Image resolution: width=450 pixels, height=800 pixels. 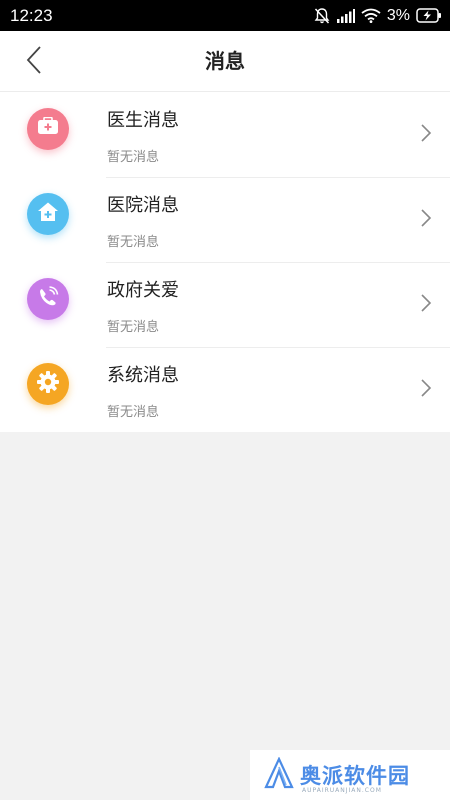 I want to click on status-bar: 12:23 3%, so click(x=225, y=15).